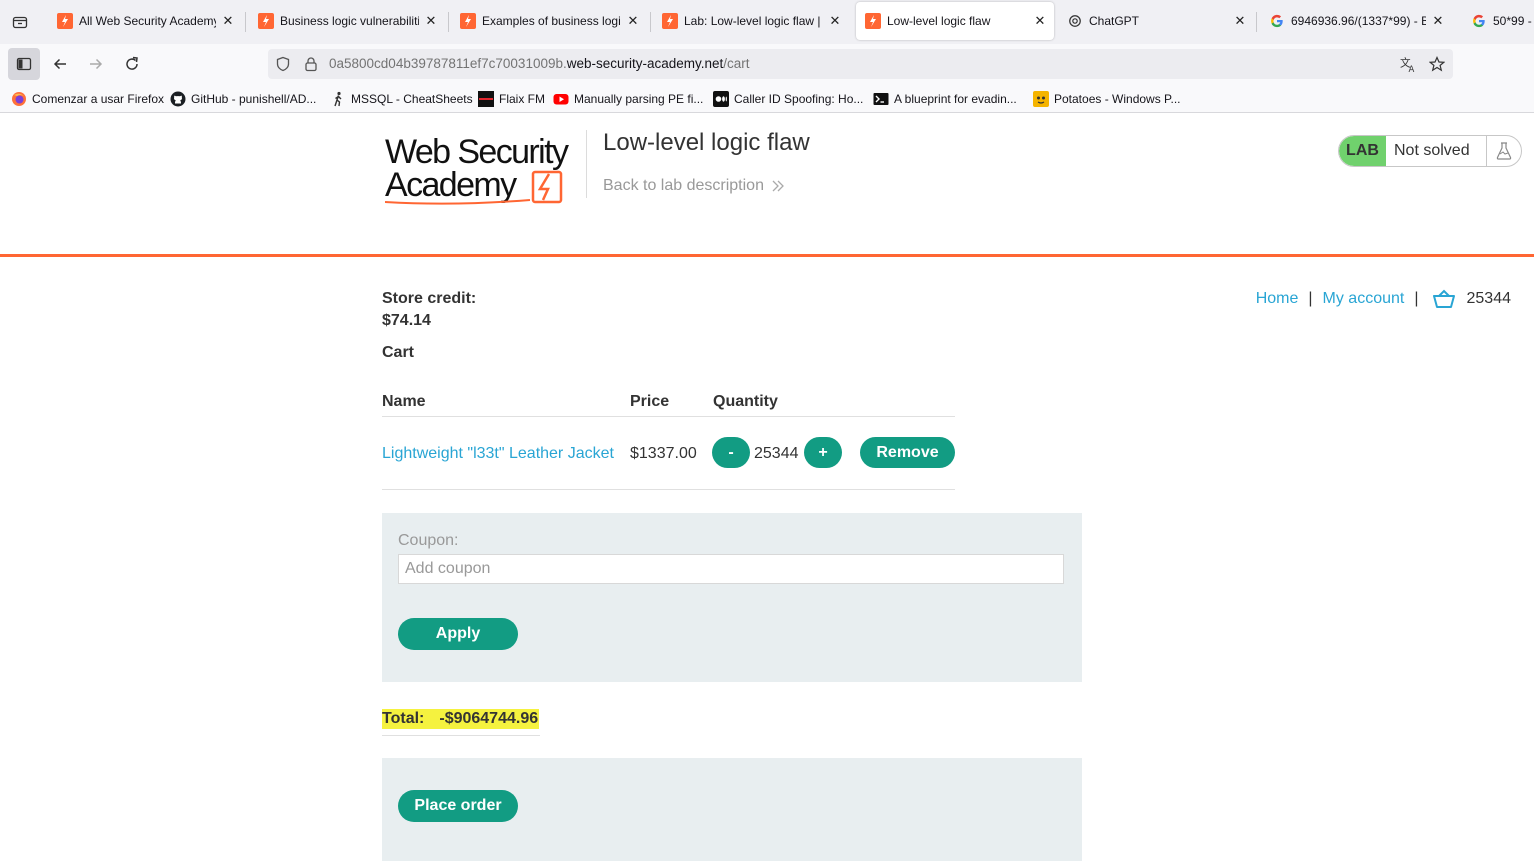  Describe the element at coordinates (586, 164) in the screenshot. I see `header-divider` at that location.